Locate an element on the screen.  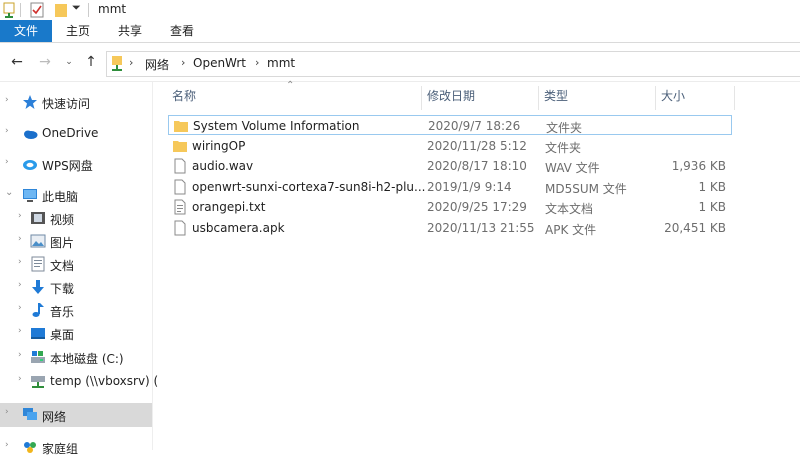
column-header-date: 修改日期 is located at coordinates (451, 98).